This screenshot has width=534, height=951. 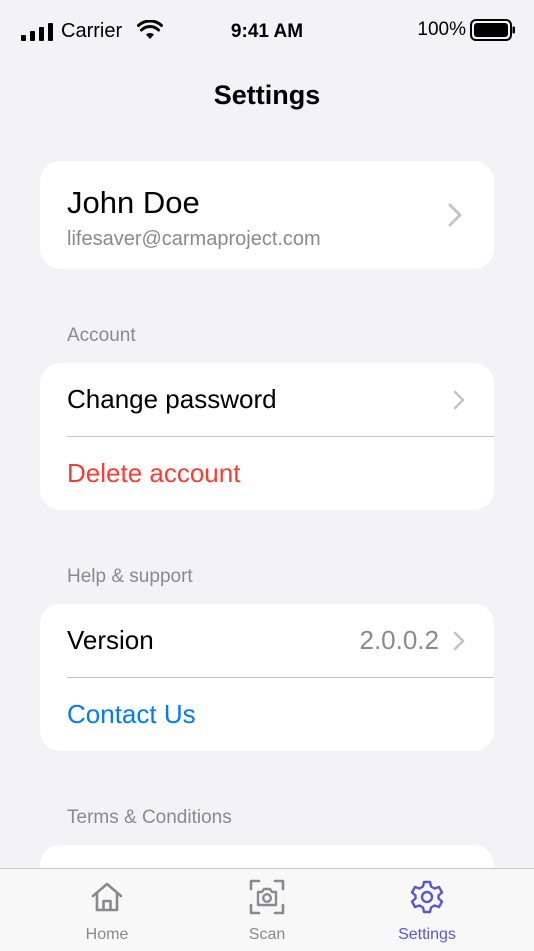 What do you see at coordinates (267, 714) in the screenshot?
I see `contact-us-row: Contact Us` at bounding box center [267, 714].